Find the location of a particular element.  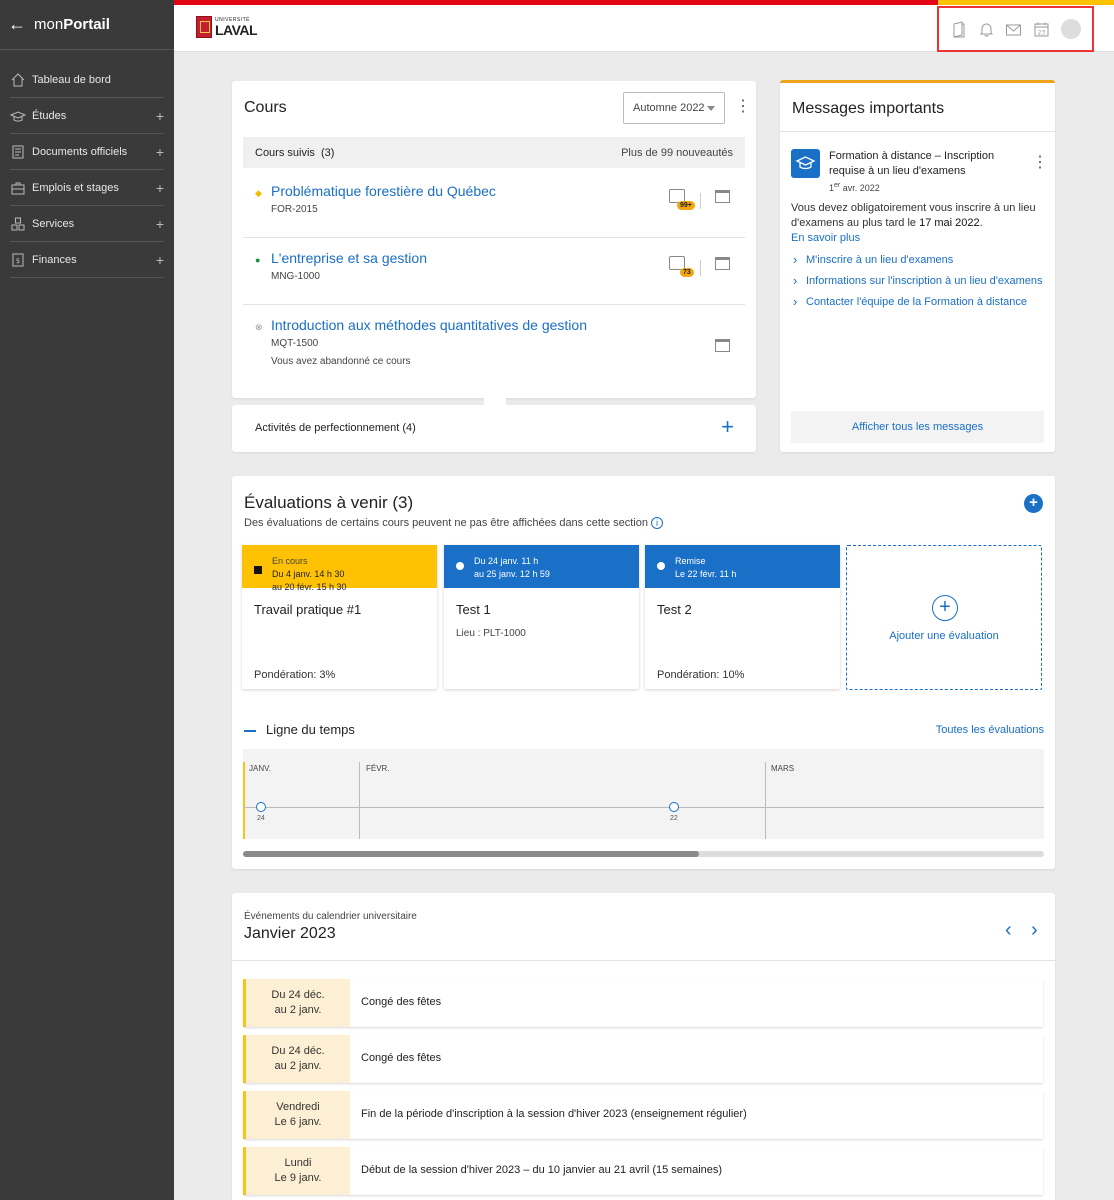

event-date: Du 24 déc. au 2 janv. is located at coordinates (296, 1059).